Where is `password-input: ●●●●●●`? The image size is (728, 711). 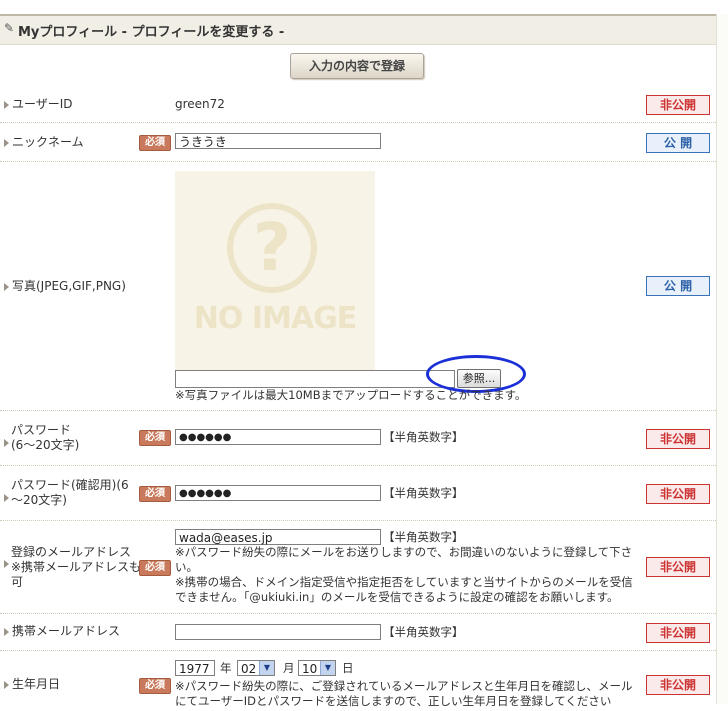 password-input: ●●●●●● is located at coordinates (278, 437).